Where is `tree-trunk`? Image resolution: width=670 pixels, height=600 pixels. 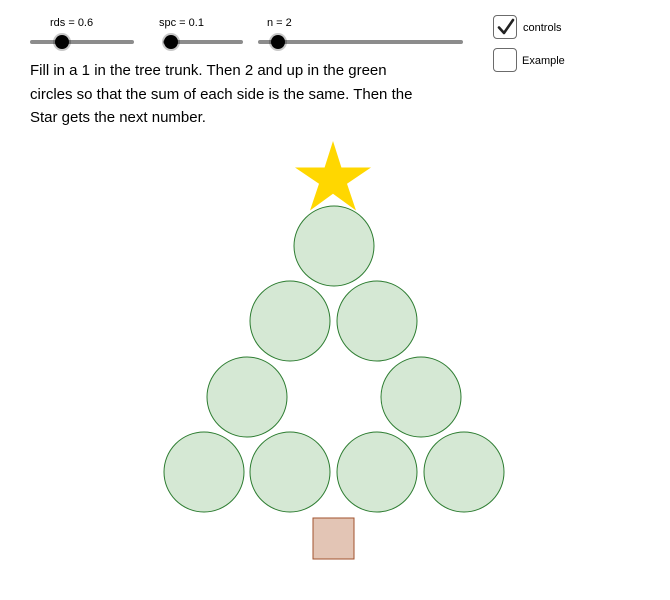
tree-trunk is located at coordinates (333, 538).